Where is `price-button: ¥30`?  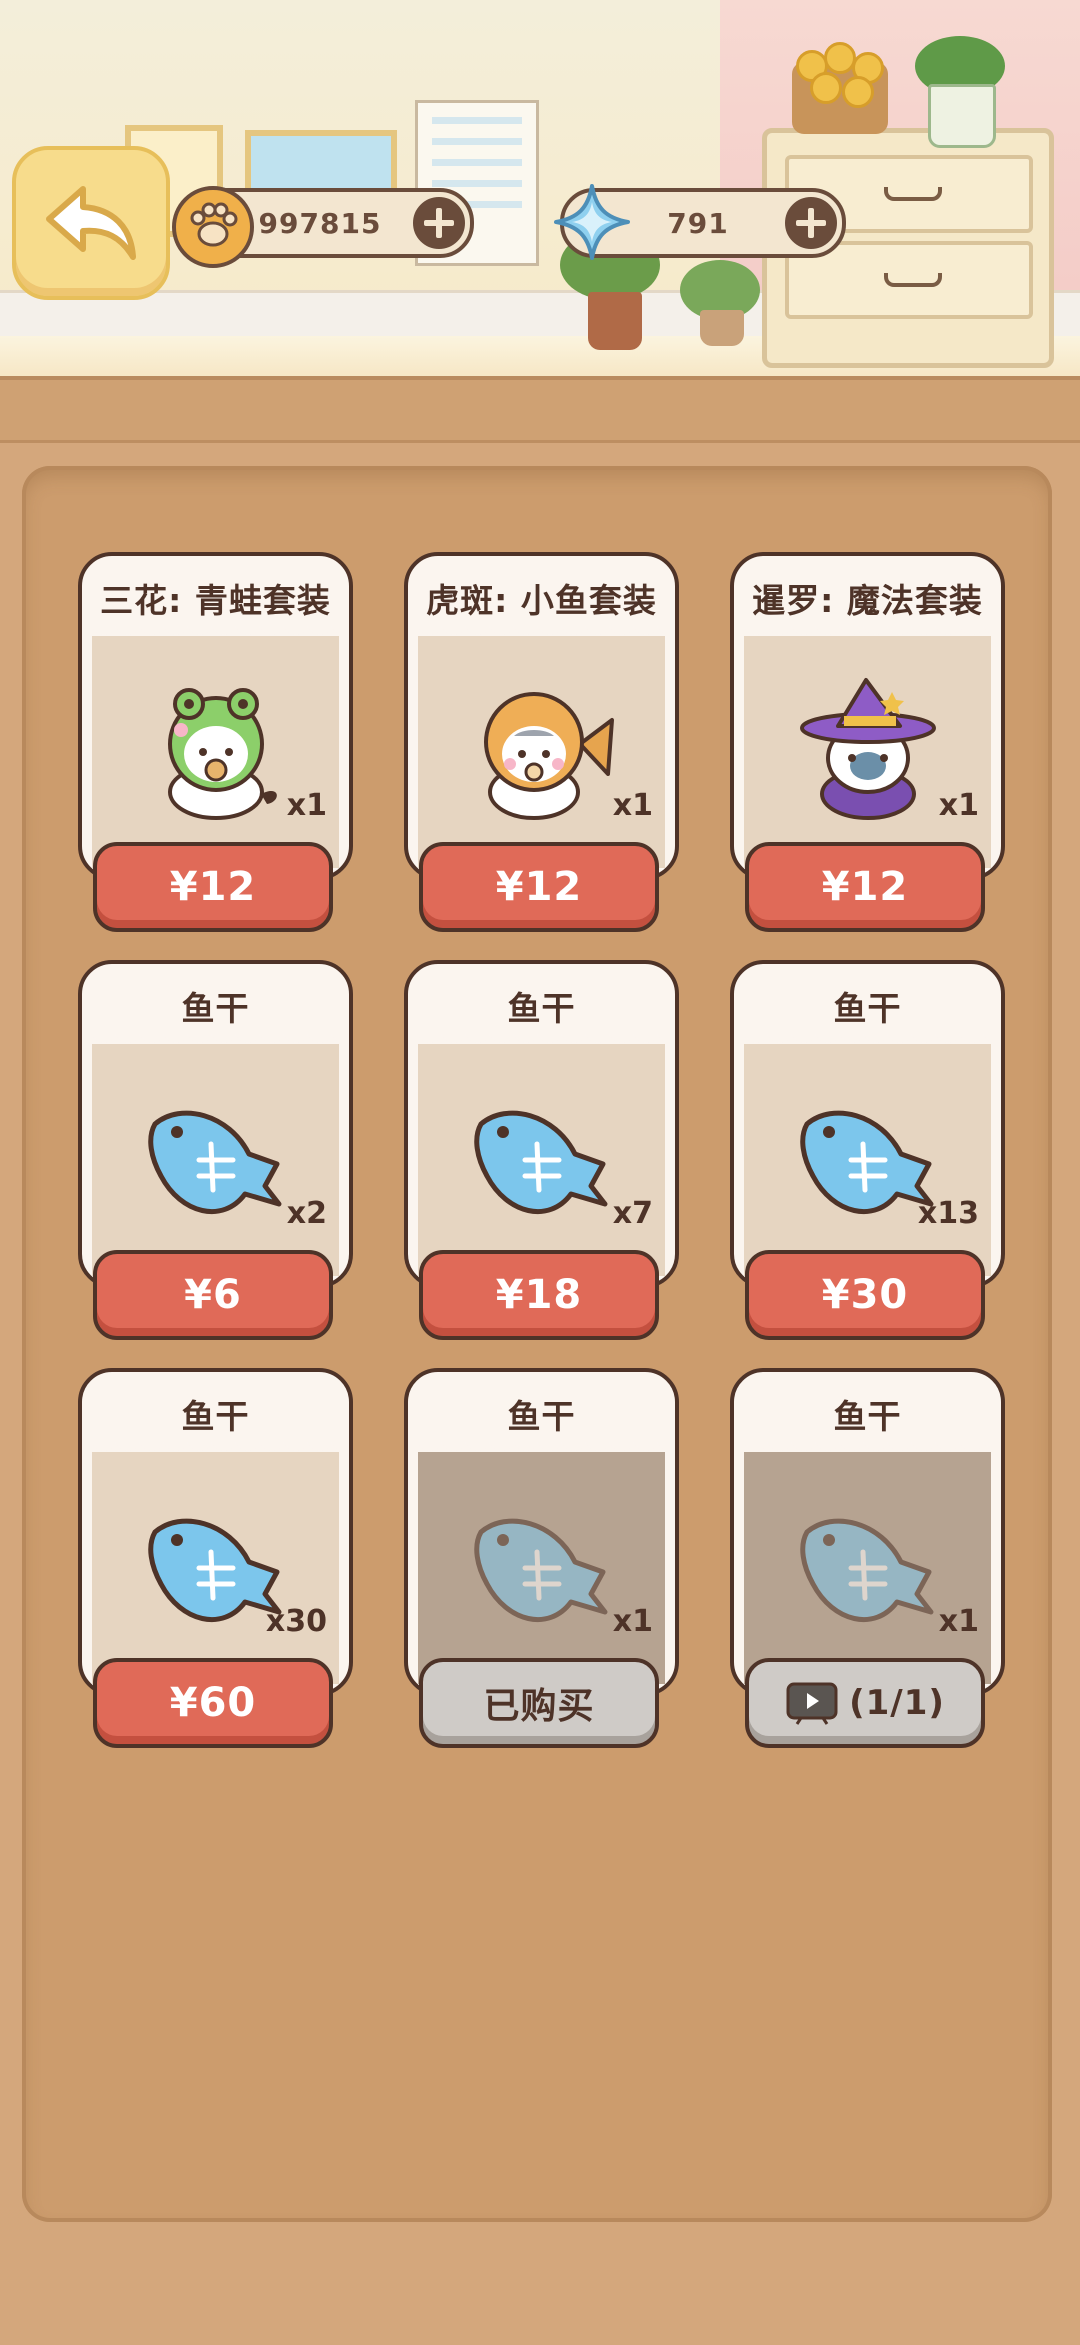 price-button: ¥30 is located at coordinates (865, 1295).